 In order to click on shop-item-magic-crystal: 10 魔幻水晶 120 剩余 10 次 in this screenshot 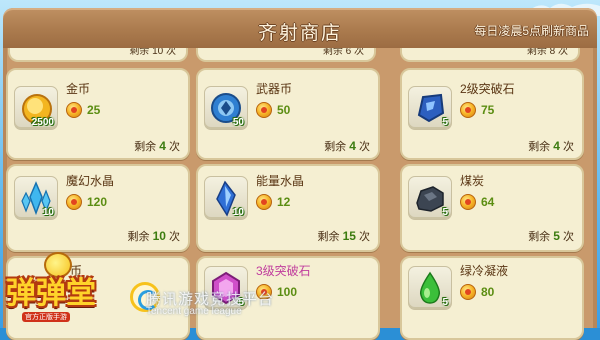, I will do `click(98, 208)`.